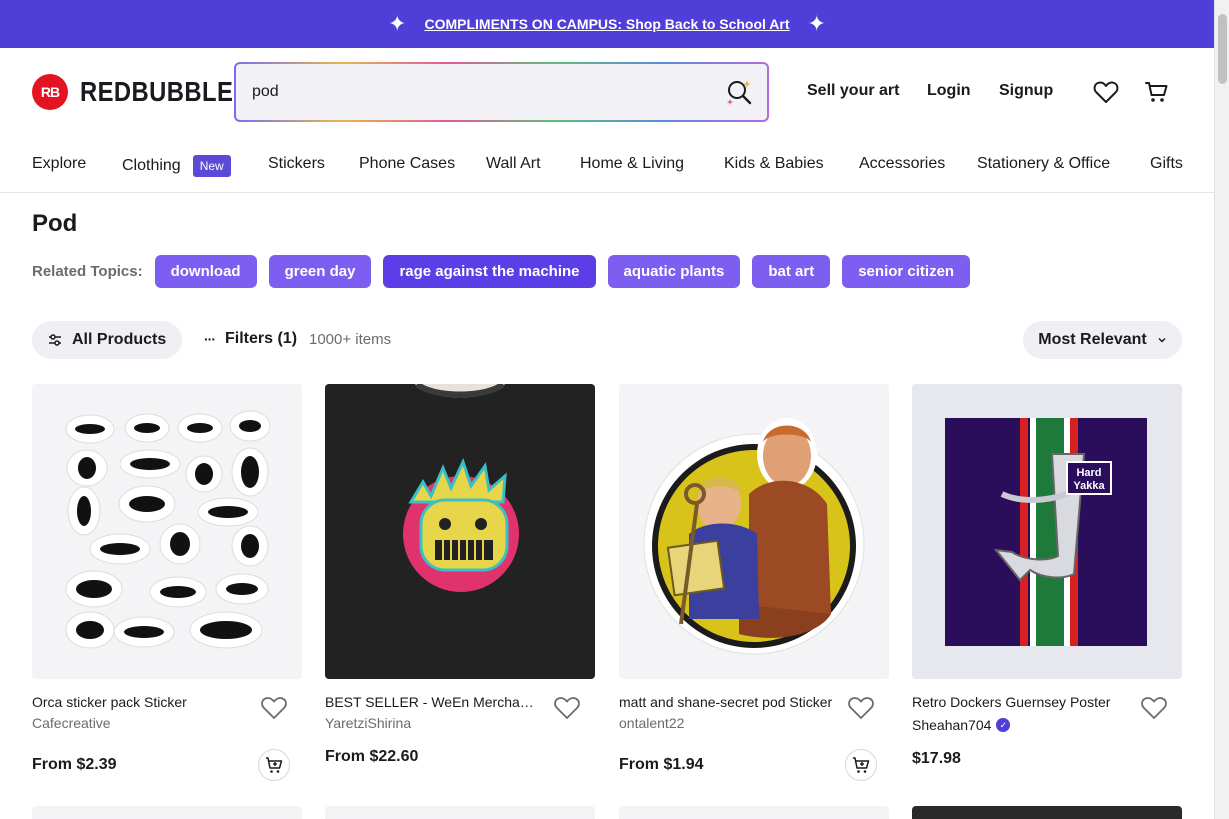  I want to click on product-artist: Cafecreative, so click(71, 723).